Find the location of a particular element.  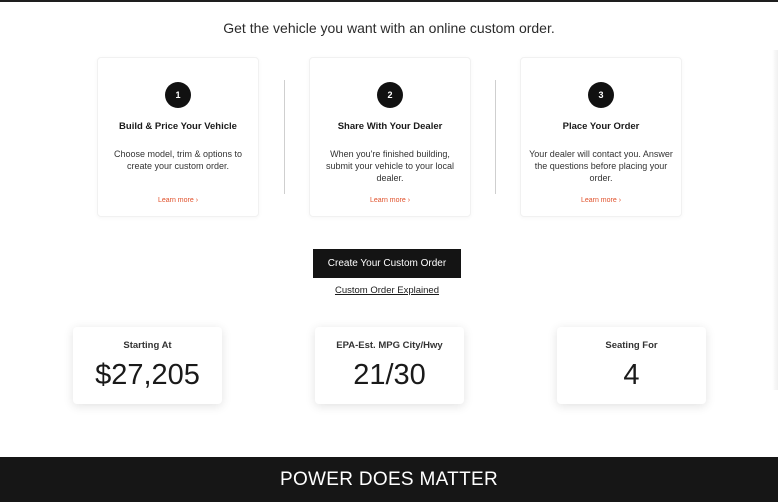

stat-card-mpg: EPA-Est. MPG City/Hwy 21/30 is located at coordinates (389, 365).